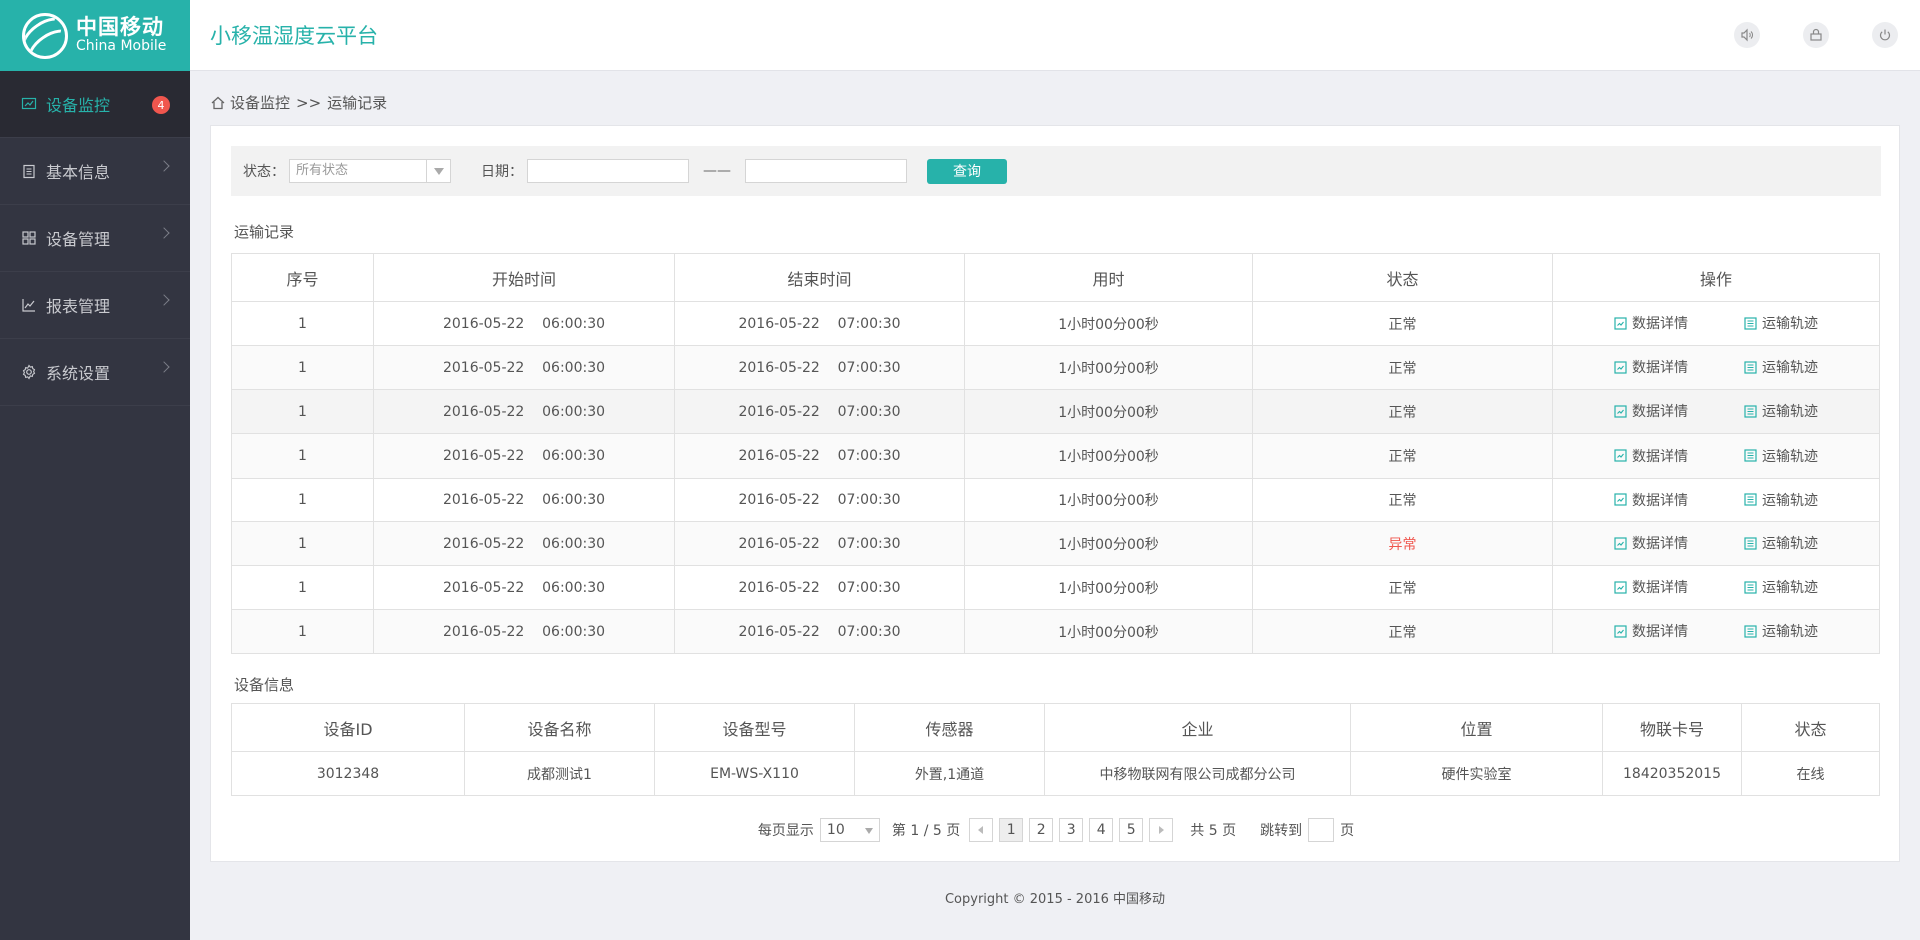  What do you see at coordinates (29, 104) in the screenshot?
I see `monitor-chart-icon` at bounding box center [29, 104].